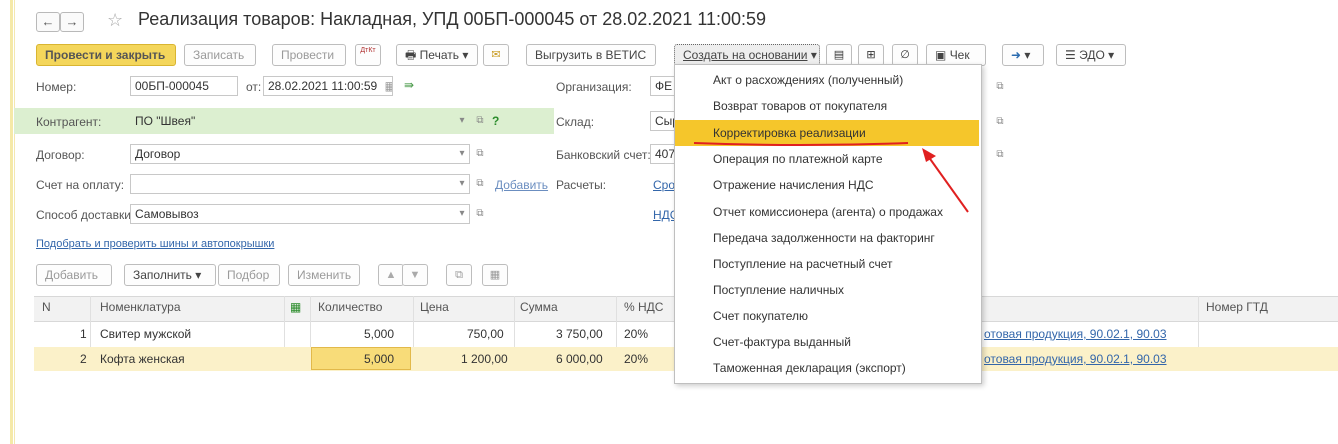 The image size is (1338, 444). I want to click on fill-button: Заполнить ▾, so click(170, 275).